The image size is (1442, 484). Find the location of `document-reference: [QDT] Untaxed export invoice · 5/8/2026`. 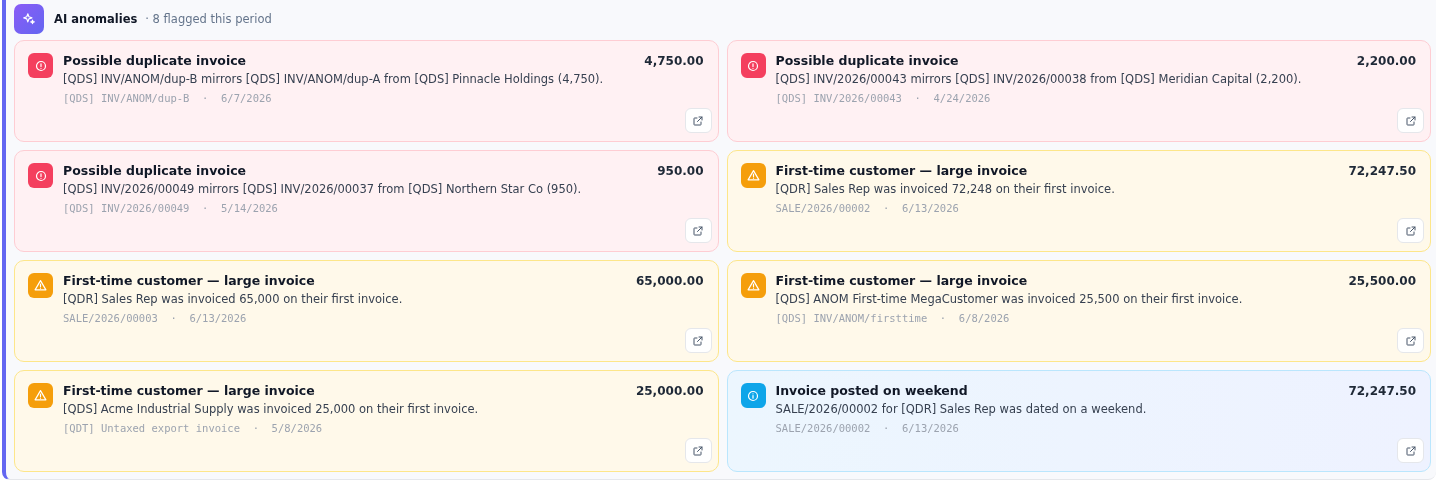

document-reference: [QDT] Untaxed export invoice · 5/8/2026 is located at coordinates (193, 428).